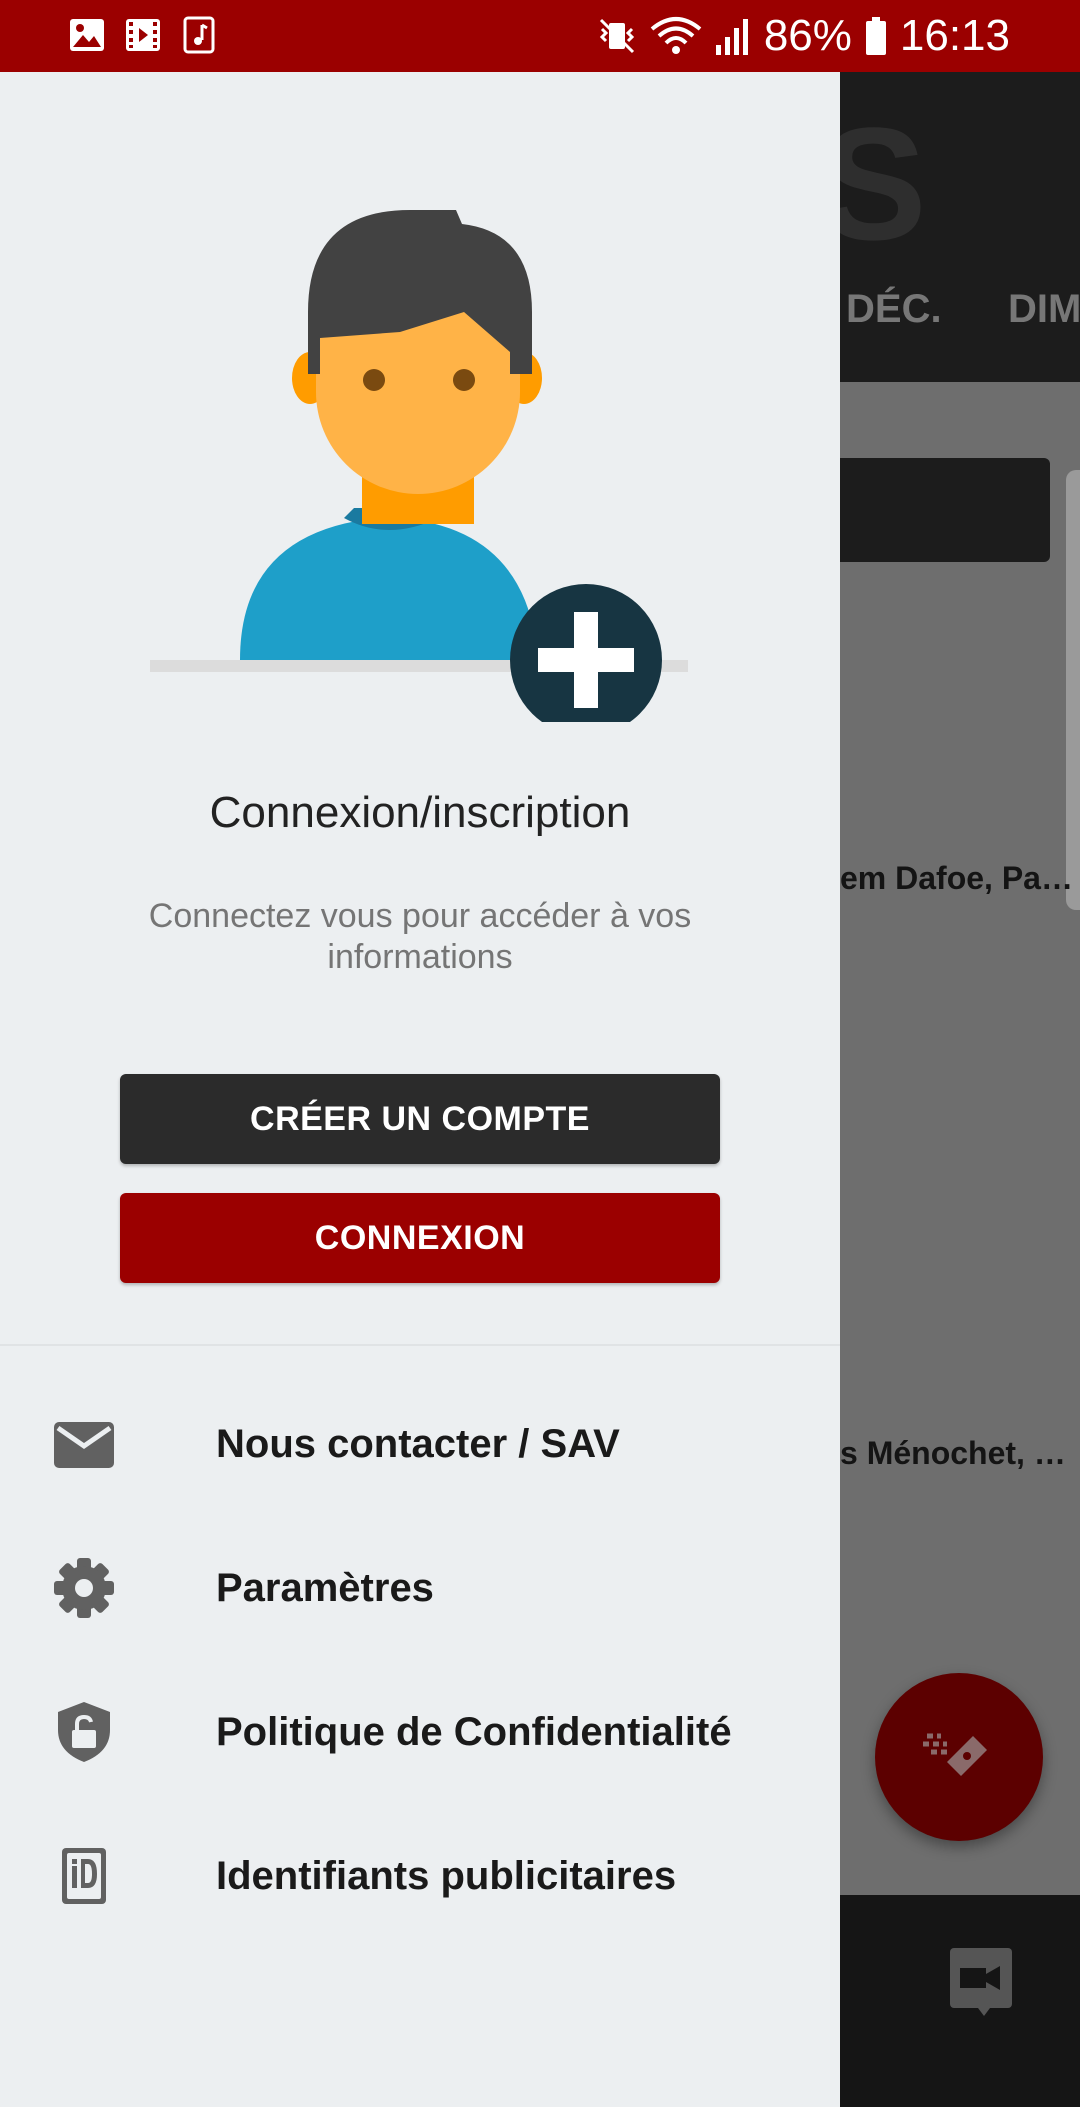 The height and width of the screenshot is (2107, 1080). What do you see at coordinates (84, 1876) in the screenshot?
I see `id-card-icon` at bounding box center [84, 1876].